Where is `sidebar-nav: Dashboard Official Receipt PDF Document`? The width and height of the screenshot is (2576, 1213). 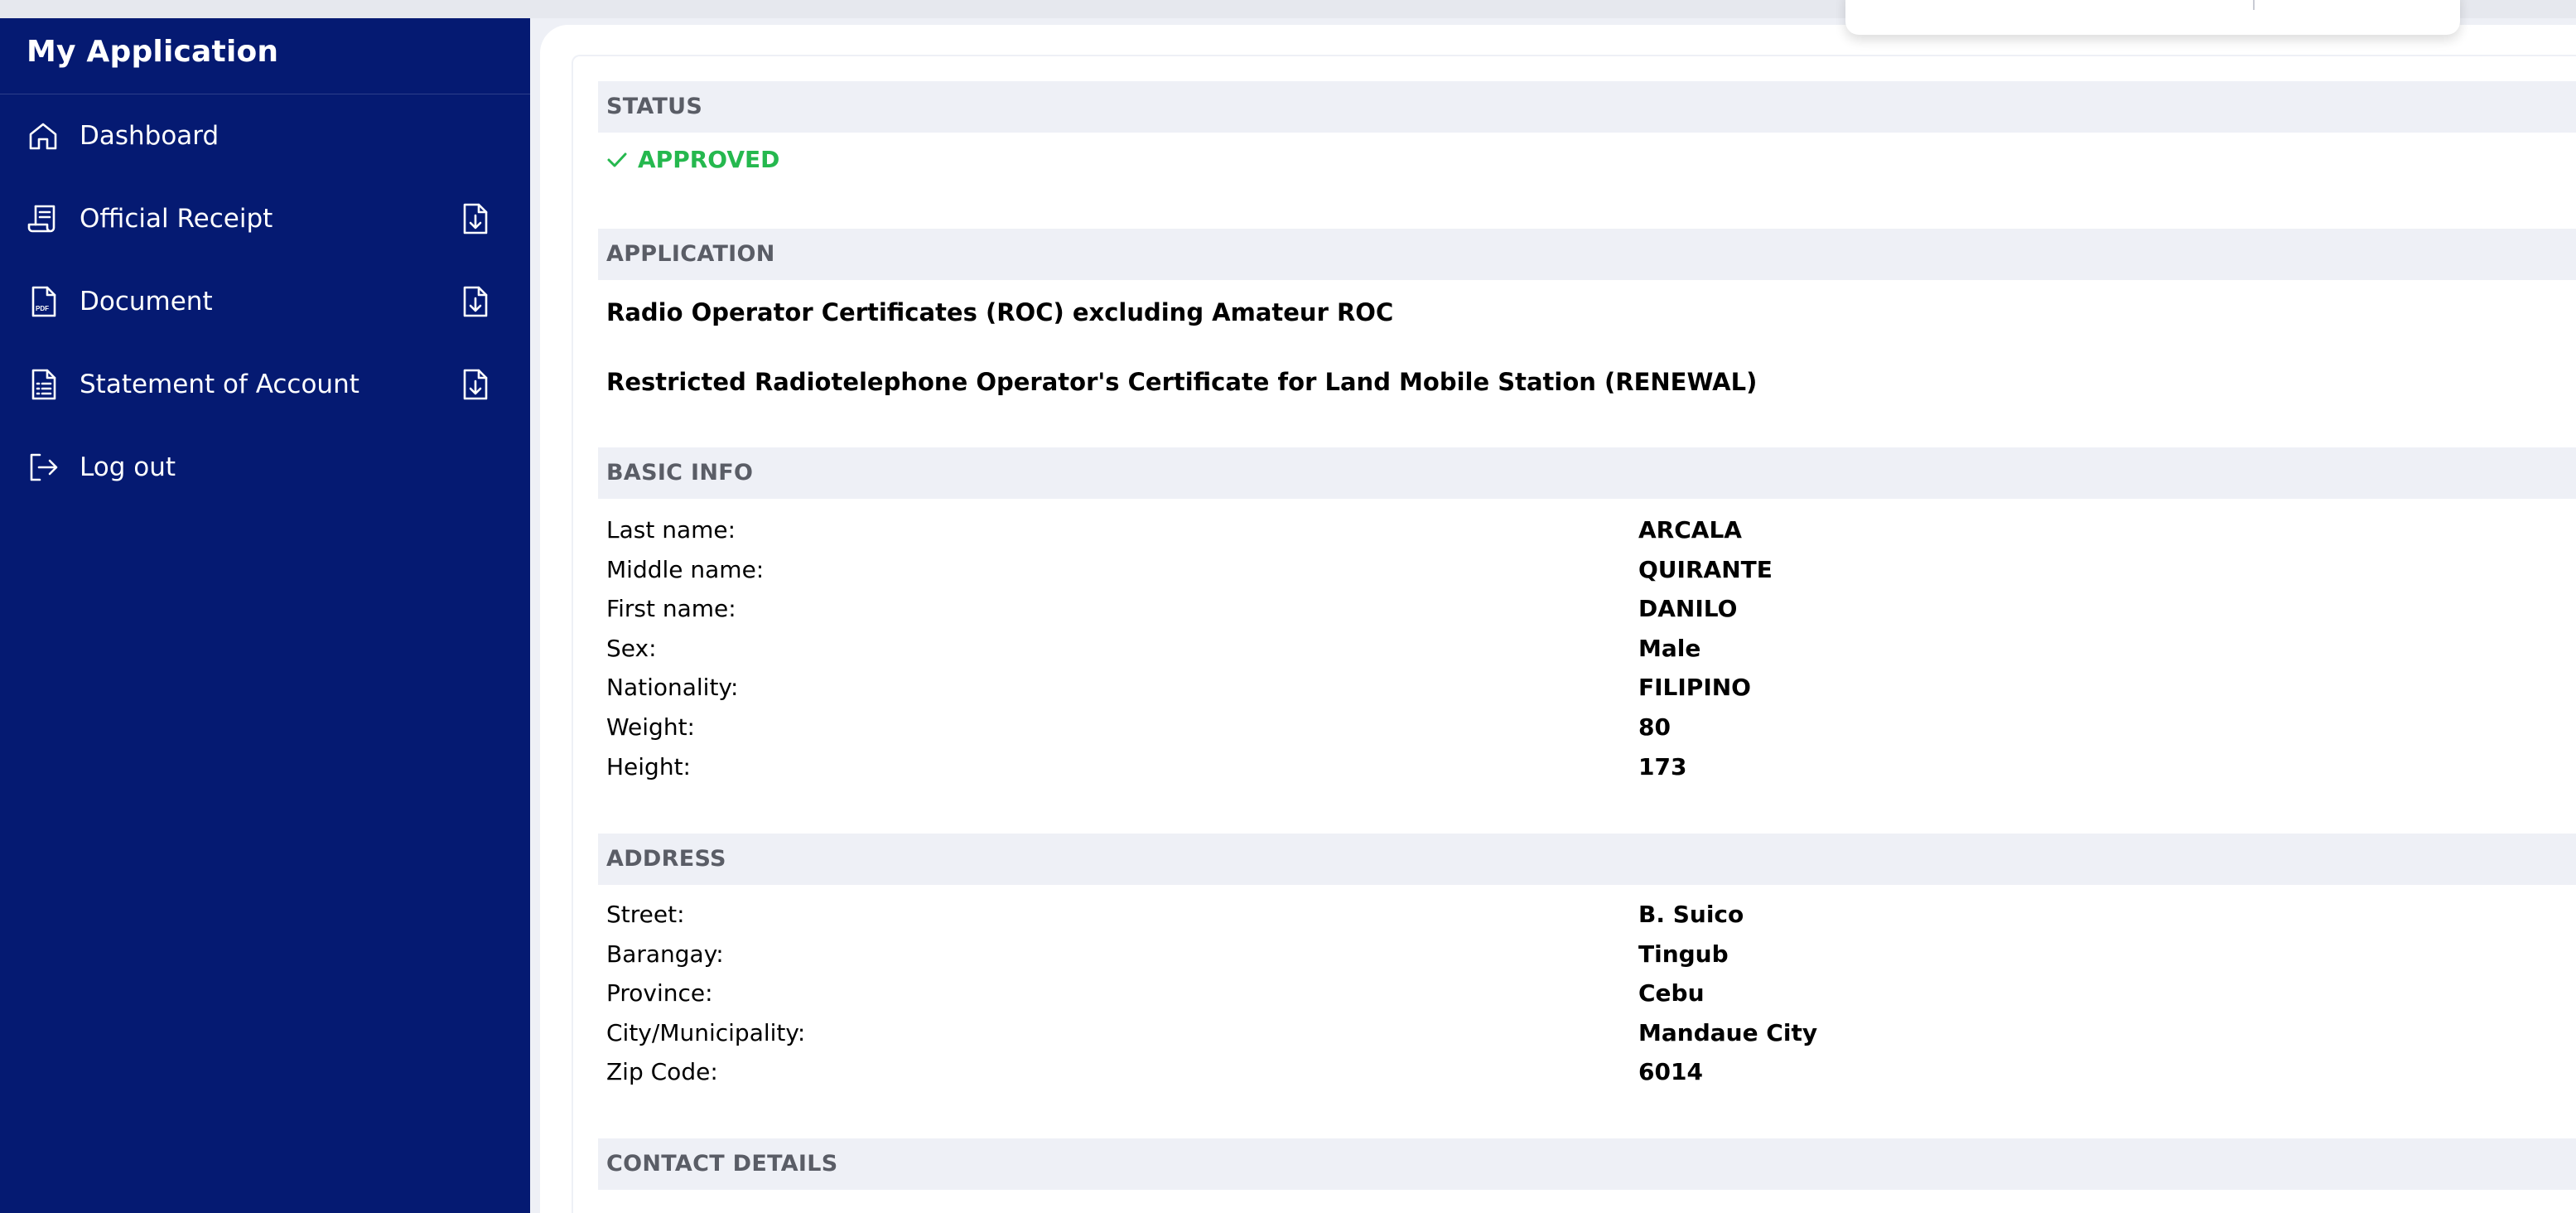
sidebar-nav: Dashboard Official Receipt PDF Document is located at coordinates (265, 301).